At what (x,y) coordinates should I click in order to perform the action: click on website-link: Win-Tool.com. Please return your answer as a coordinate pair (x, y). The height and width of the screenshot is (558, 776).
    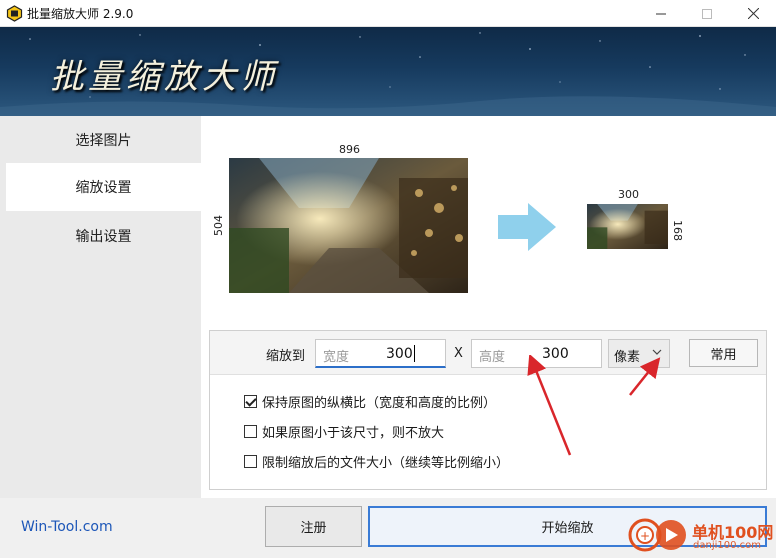
    Looking at the image, I should click on (67, 527).